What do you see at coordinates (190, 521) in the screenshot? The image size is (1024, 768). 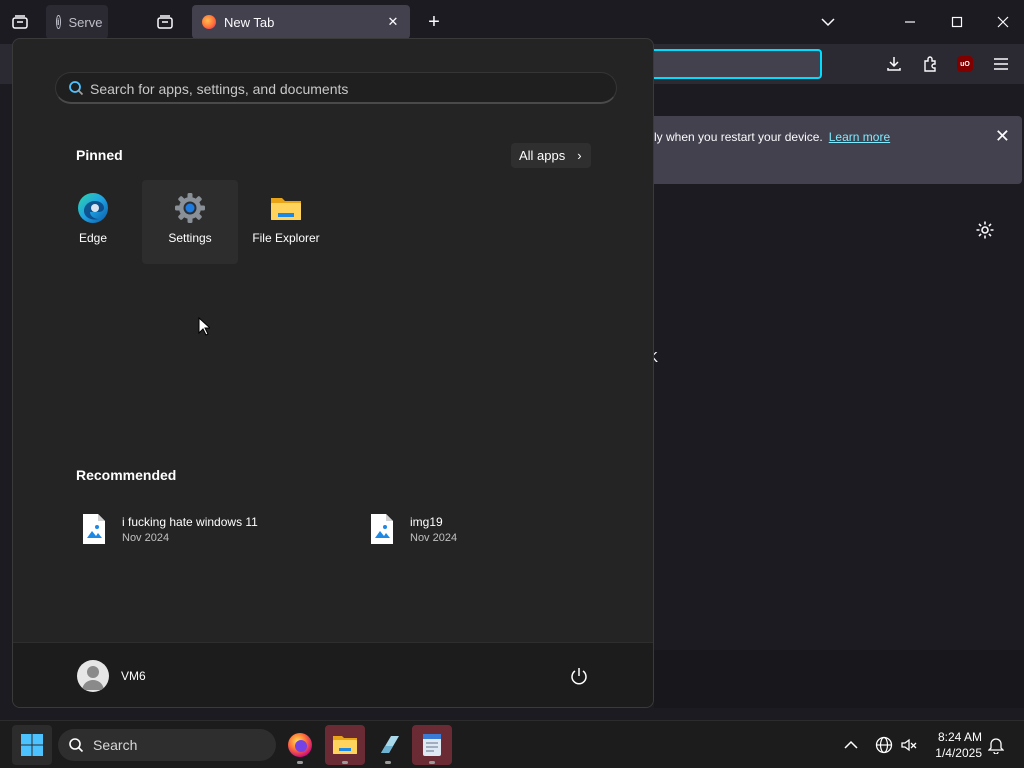 I see `recommended-item-name: i fucking hate windows 11` at bounding box center [190, 521].